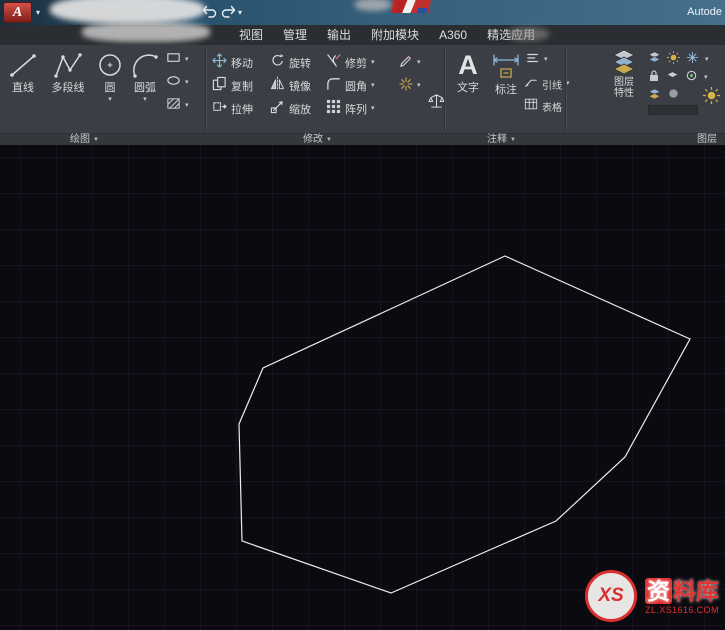 This screenshot has width=725, height=630. What do you see at coordinates (673, 96) in the screenshot?
I see `layer-off-icon` at bounding box center [673, 96].